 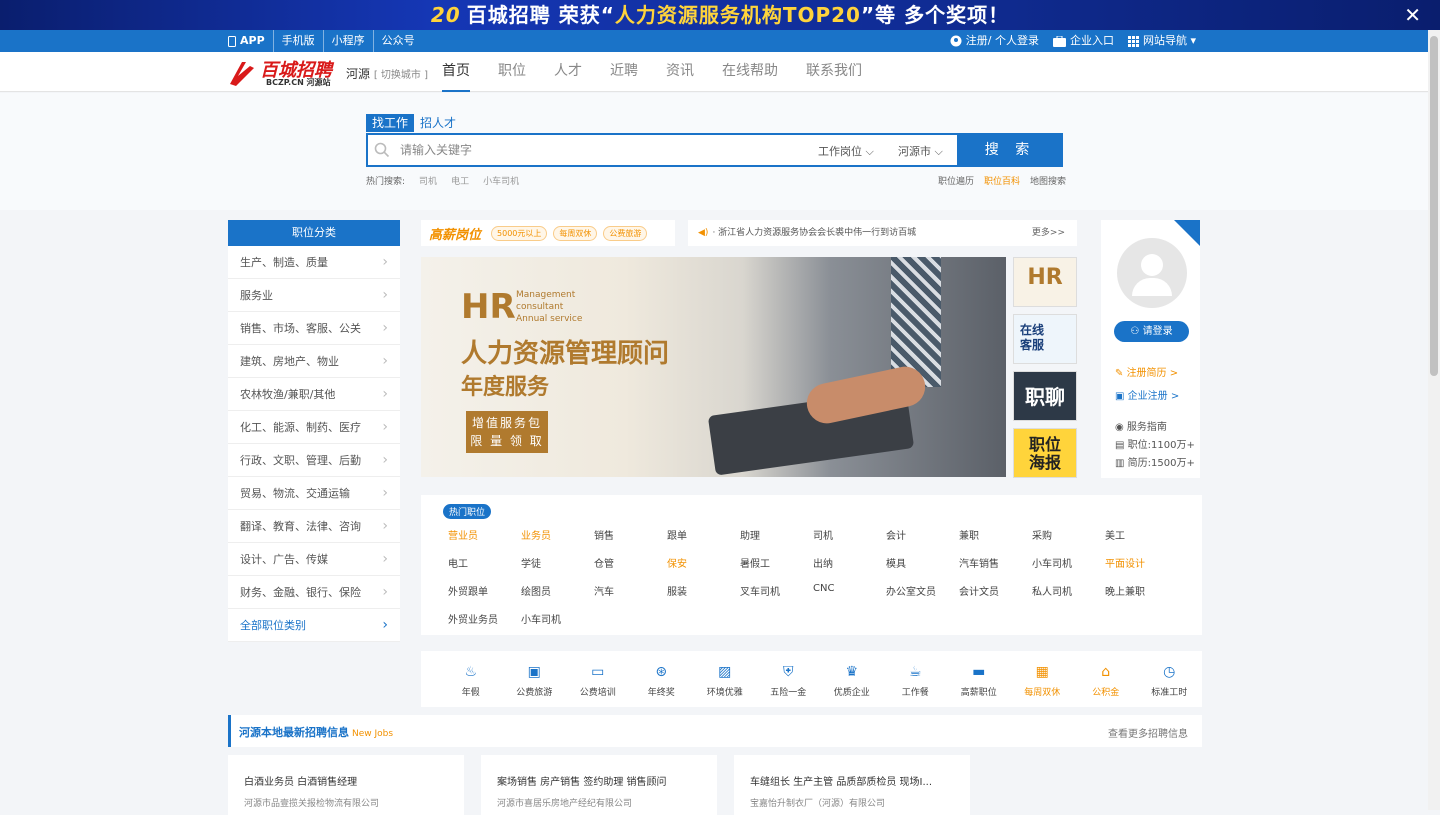 I want to click on hot-job-item: 仓管, so click(x=630, y=562).